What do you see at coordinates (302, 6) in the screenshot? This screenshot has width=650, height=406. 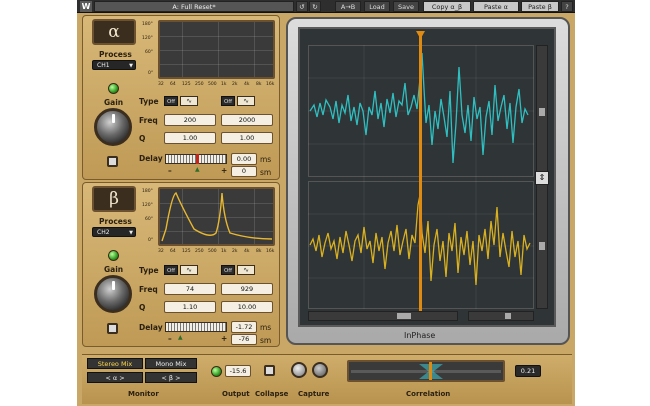 I see `undo-button: ↺` at bounding box center [302, 6].